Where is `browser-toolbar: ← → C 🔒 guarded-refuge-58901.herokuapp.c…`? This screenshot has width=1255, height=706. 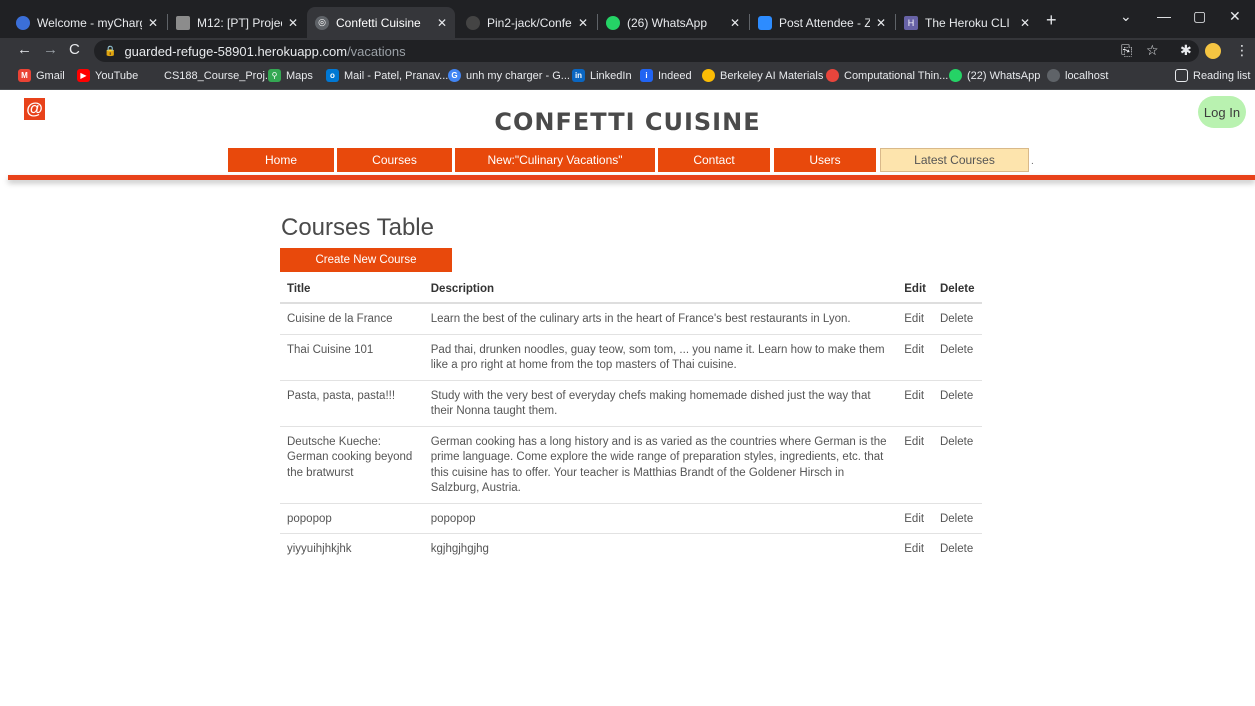
browser-toolbar: ← → C 🔒 guarded-refuge-58901.herokuapp.c… is located at coordinates (627, 51).